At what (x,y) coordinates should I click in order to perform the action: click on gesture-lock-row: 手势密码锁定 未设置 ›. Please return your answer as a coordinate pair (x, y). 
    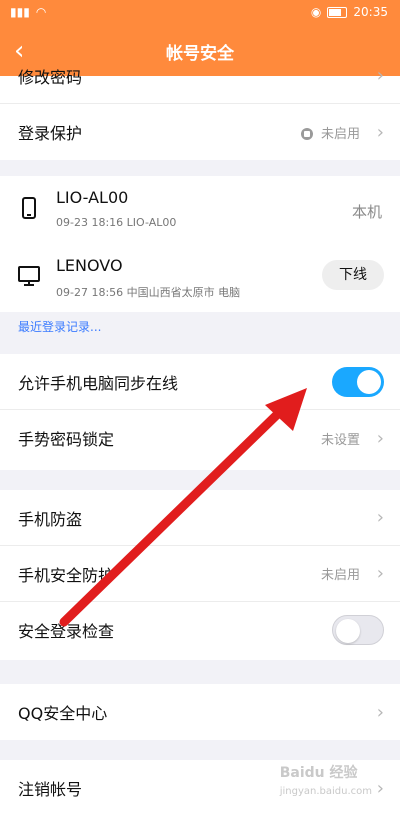
    Looking at the image, I should click on (200, 438).